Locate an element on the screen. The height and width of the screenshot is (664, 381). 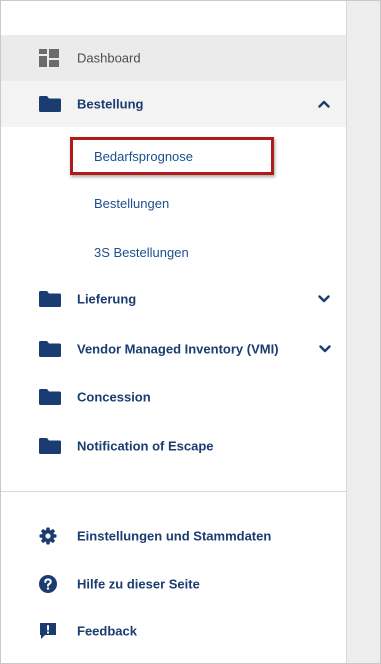
subitem-3s-bestellungen: 3S Bestellungen is located at coordinates (141, 252).